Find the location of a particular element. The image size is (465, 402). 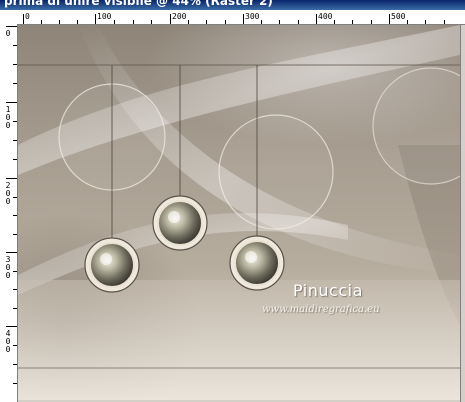

horizontal-ruler: 0 100 200 300 400 500 is located at coordinates (232, 17).